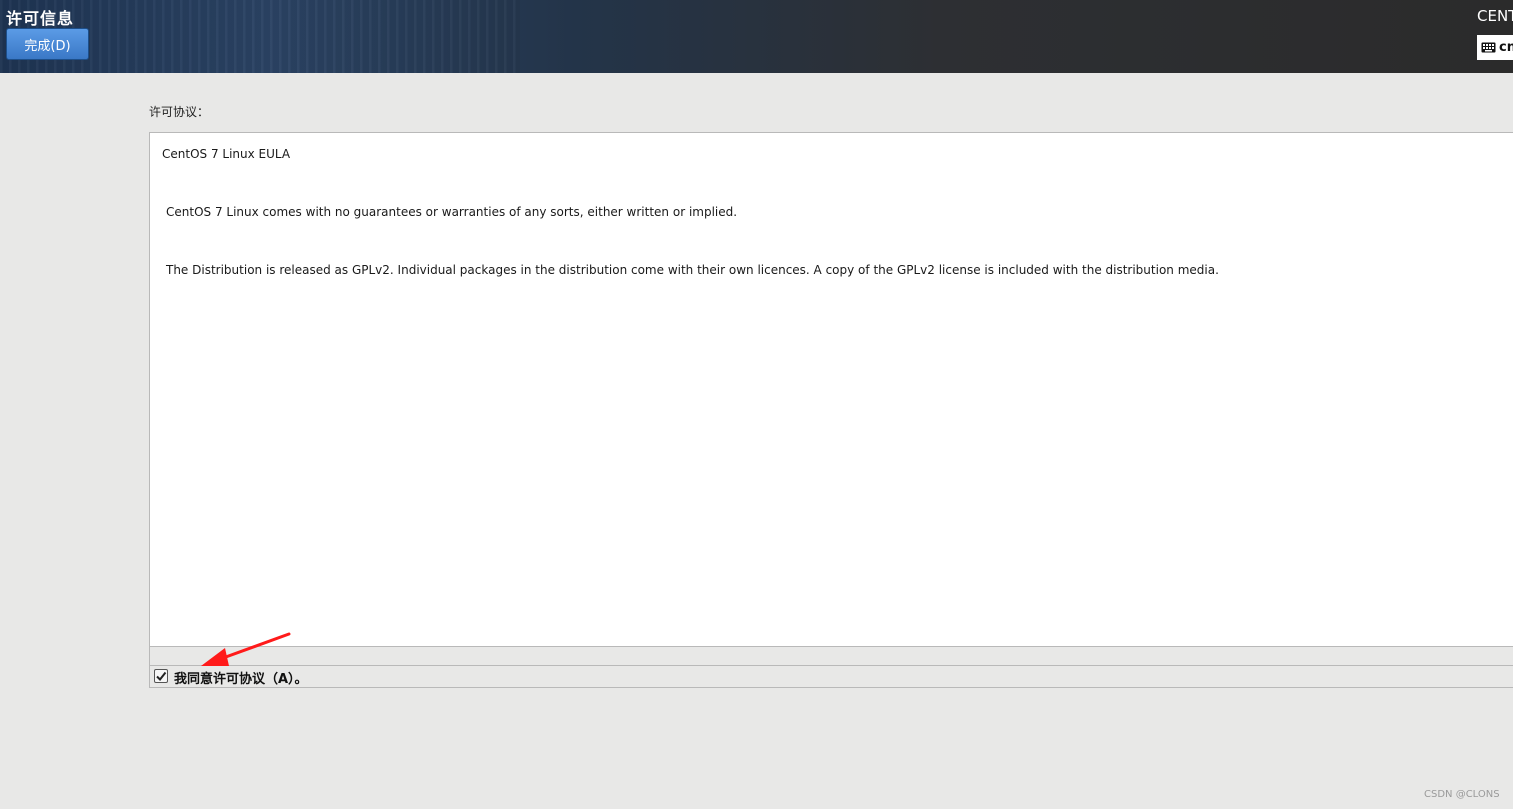 The image size is (1513, 809). Describe the element at coordinates (1488, 47) in the screenshot. I see `keyboard-icon` at that location.